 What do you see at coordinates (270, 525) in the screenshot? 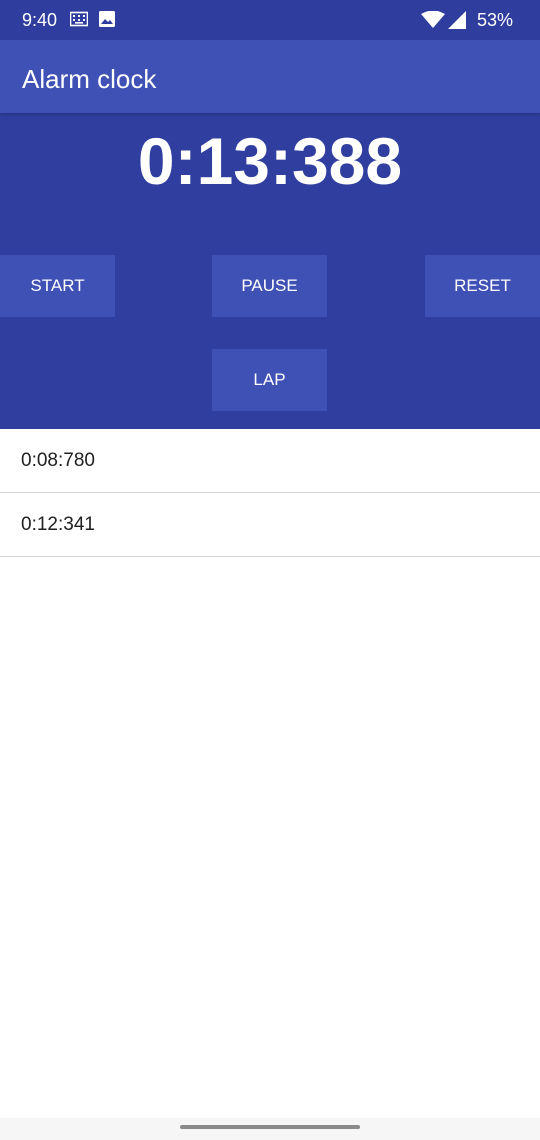
I see `lap-item: 0:12:341` at bounding box center [270, 525].